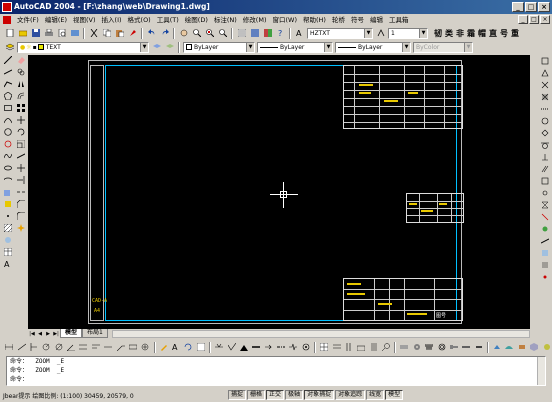  I want to click on chamfer-icon, so click(21, 204).